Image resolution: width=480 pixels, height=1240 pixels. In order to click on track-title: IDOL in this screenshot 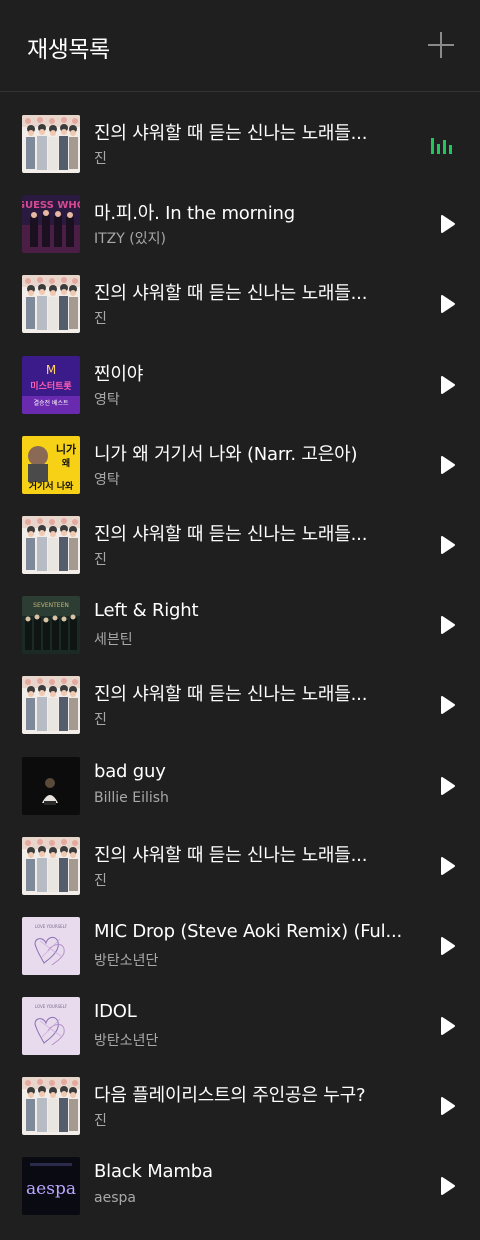, I will do `click(115, 1012)`.